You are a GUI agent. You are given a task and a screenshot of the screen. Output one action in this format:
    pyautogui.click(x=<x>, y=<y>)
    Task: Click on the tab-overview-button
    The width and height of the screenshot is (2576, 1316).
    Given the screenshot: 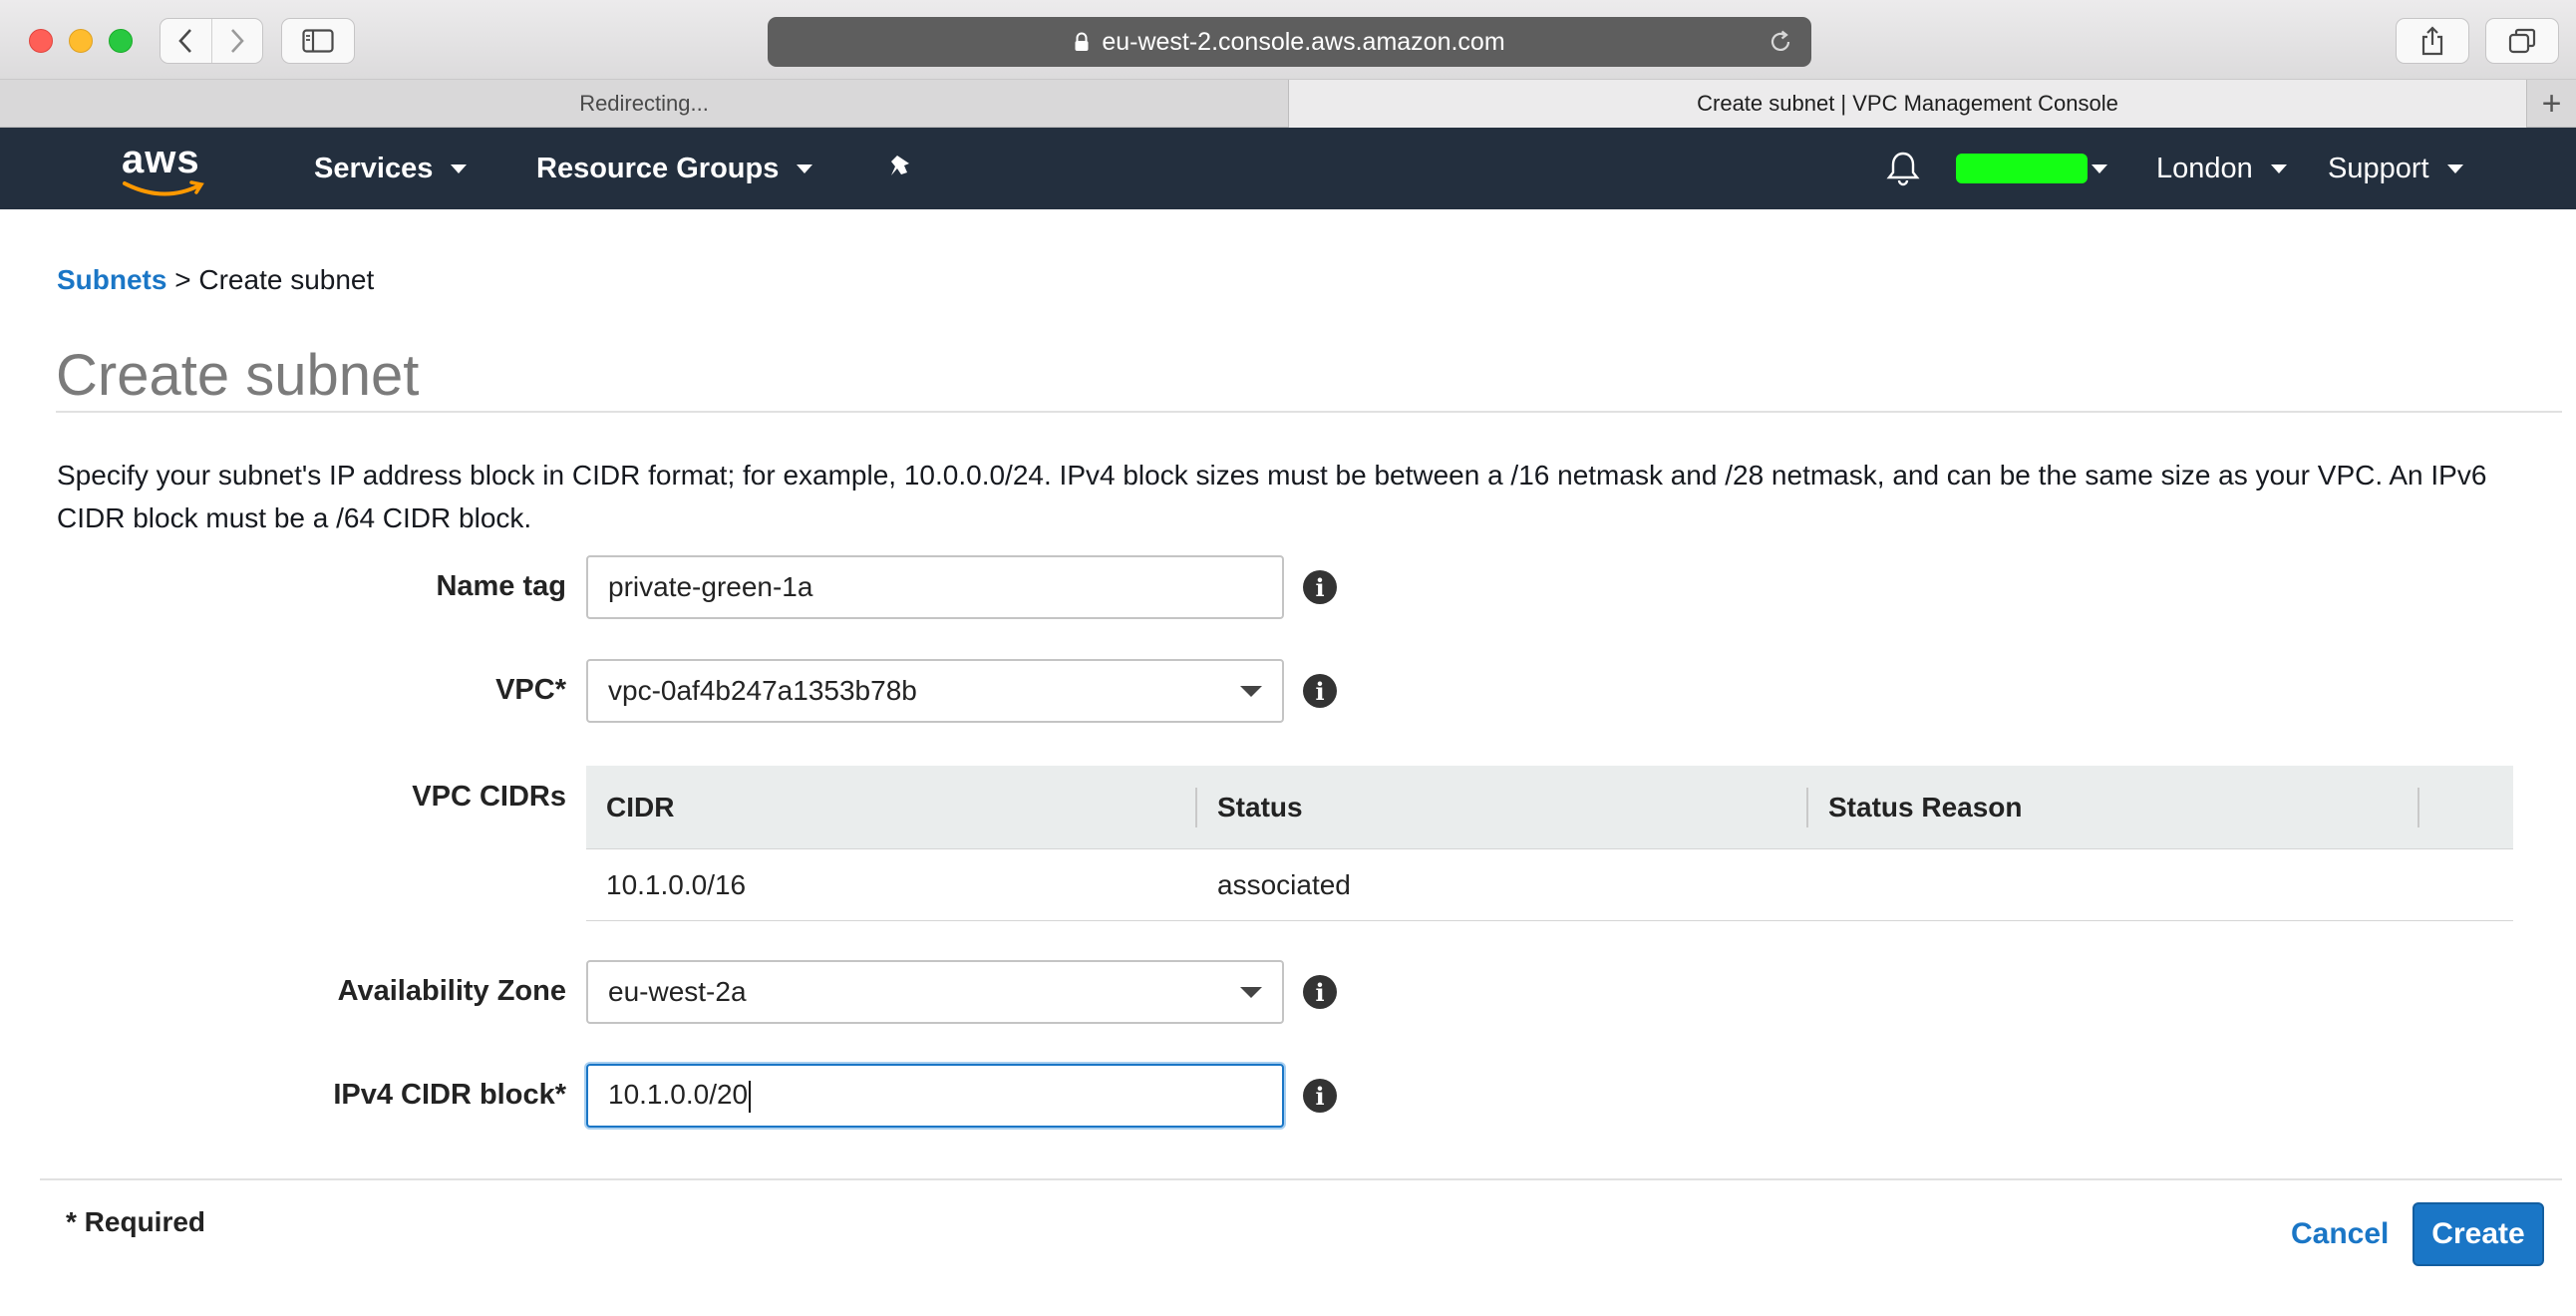 What is the action you would take?
    pyautogui.click(x=2522, y=41)
    